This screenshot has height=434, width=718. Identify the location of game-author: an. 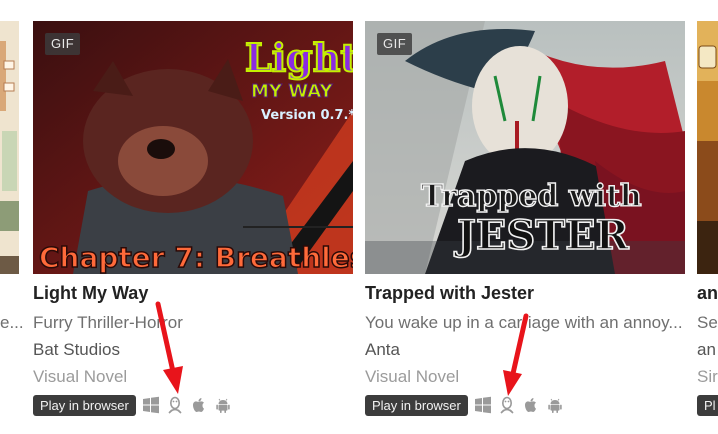
(706, 350).